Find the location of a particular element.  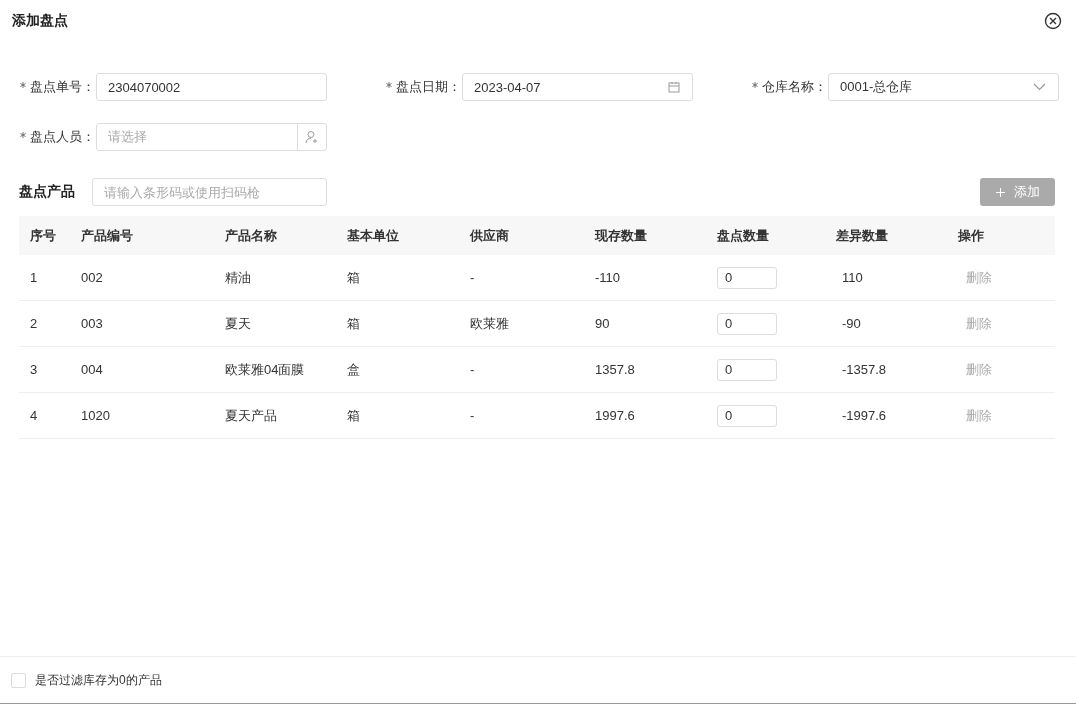

table-cell: 110 is located at coordinates (897, 278).